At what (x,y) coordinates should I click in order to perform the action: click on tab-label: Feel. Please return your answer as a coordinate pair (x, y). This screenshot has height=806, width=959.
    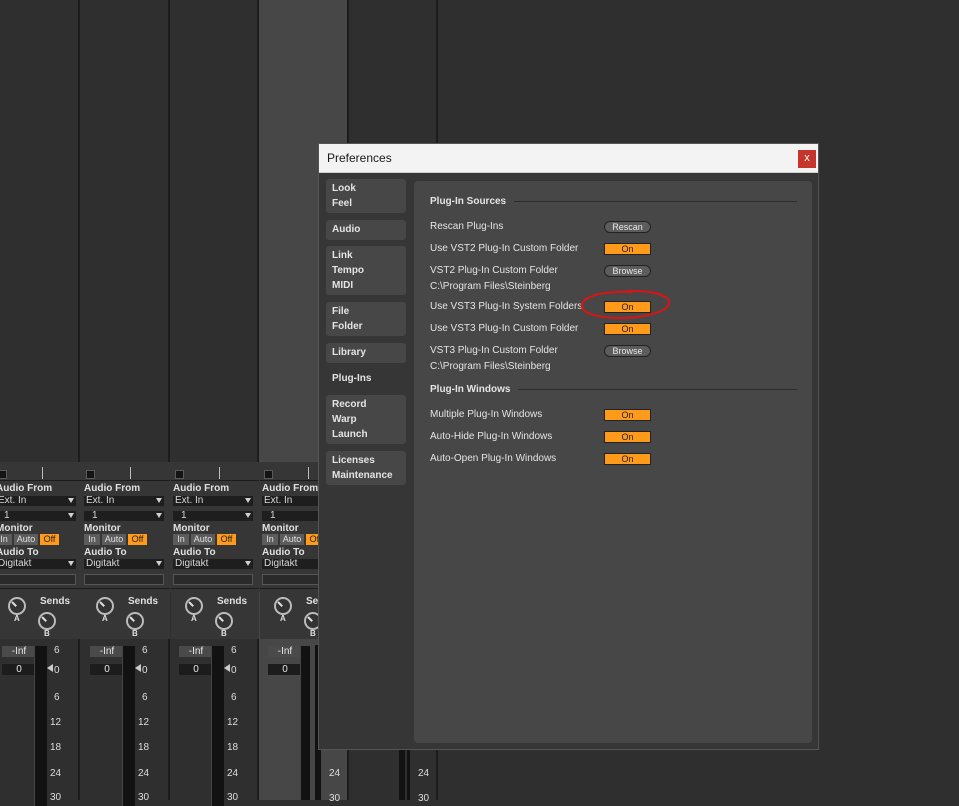
    Looking at the image, I should click on (342, 203).